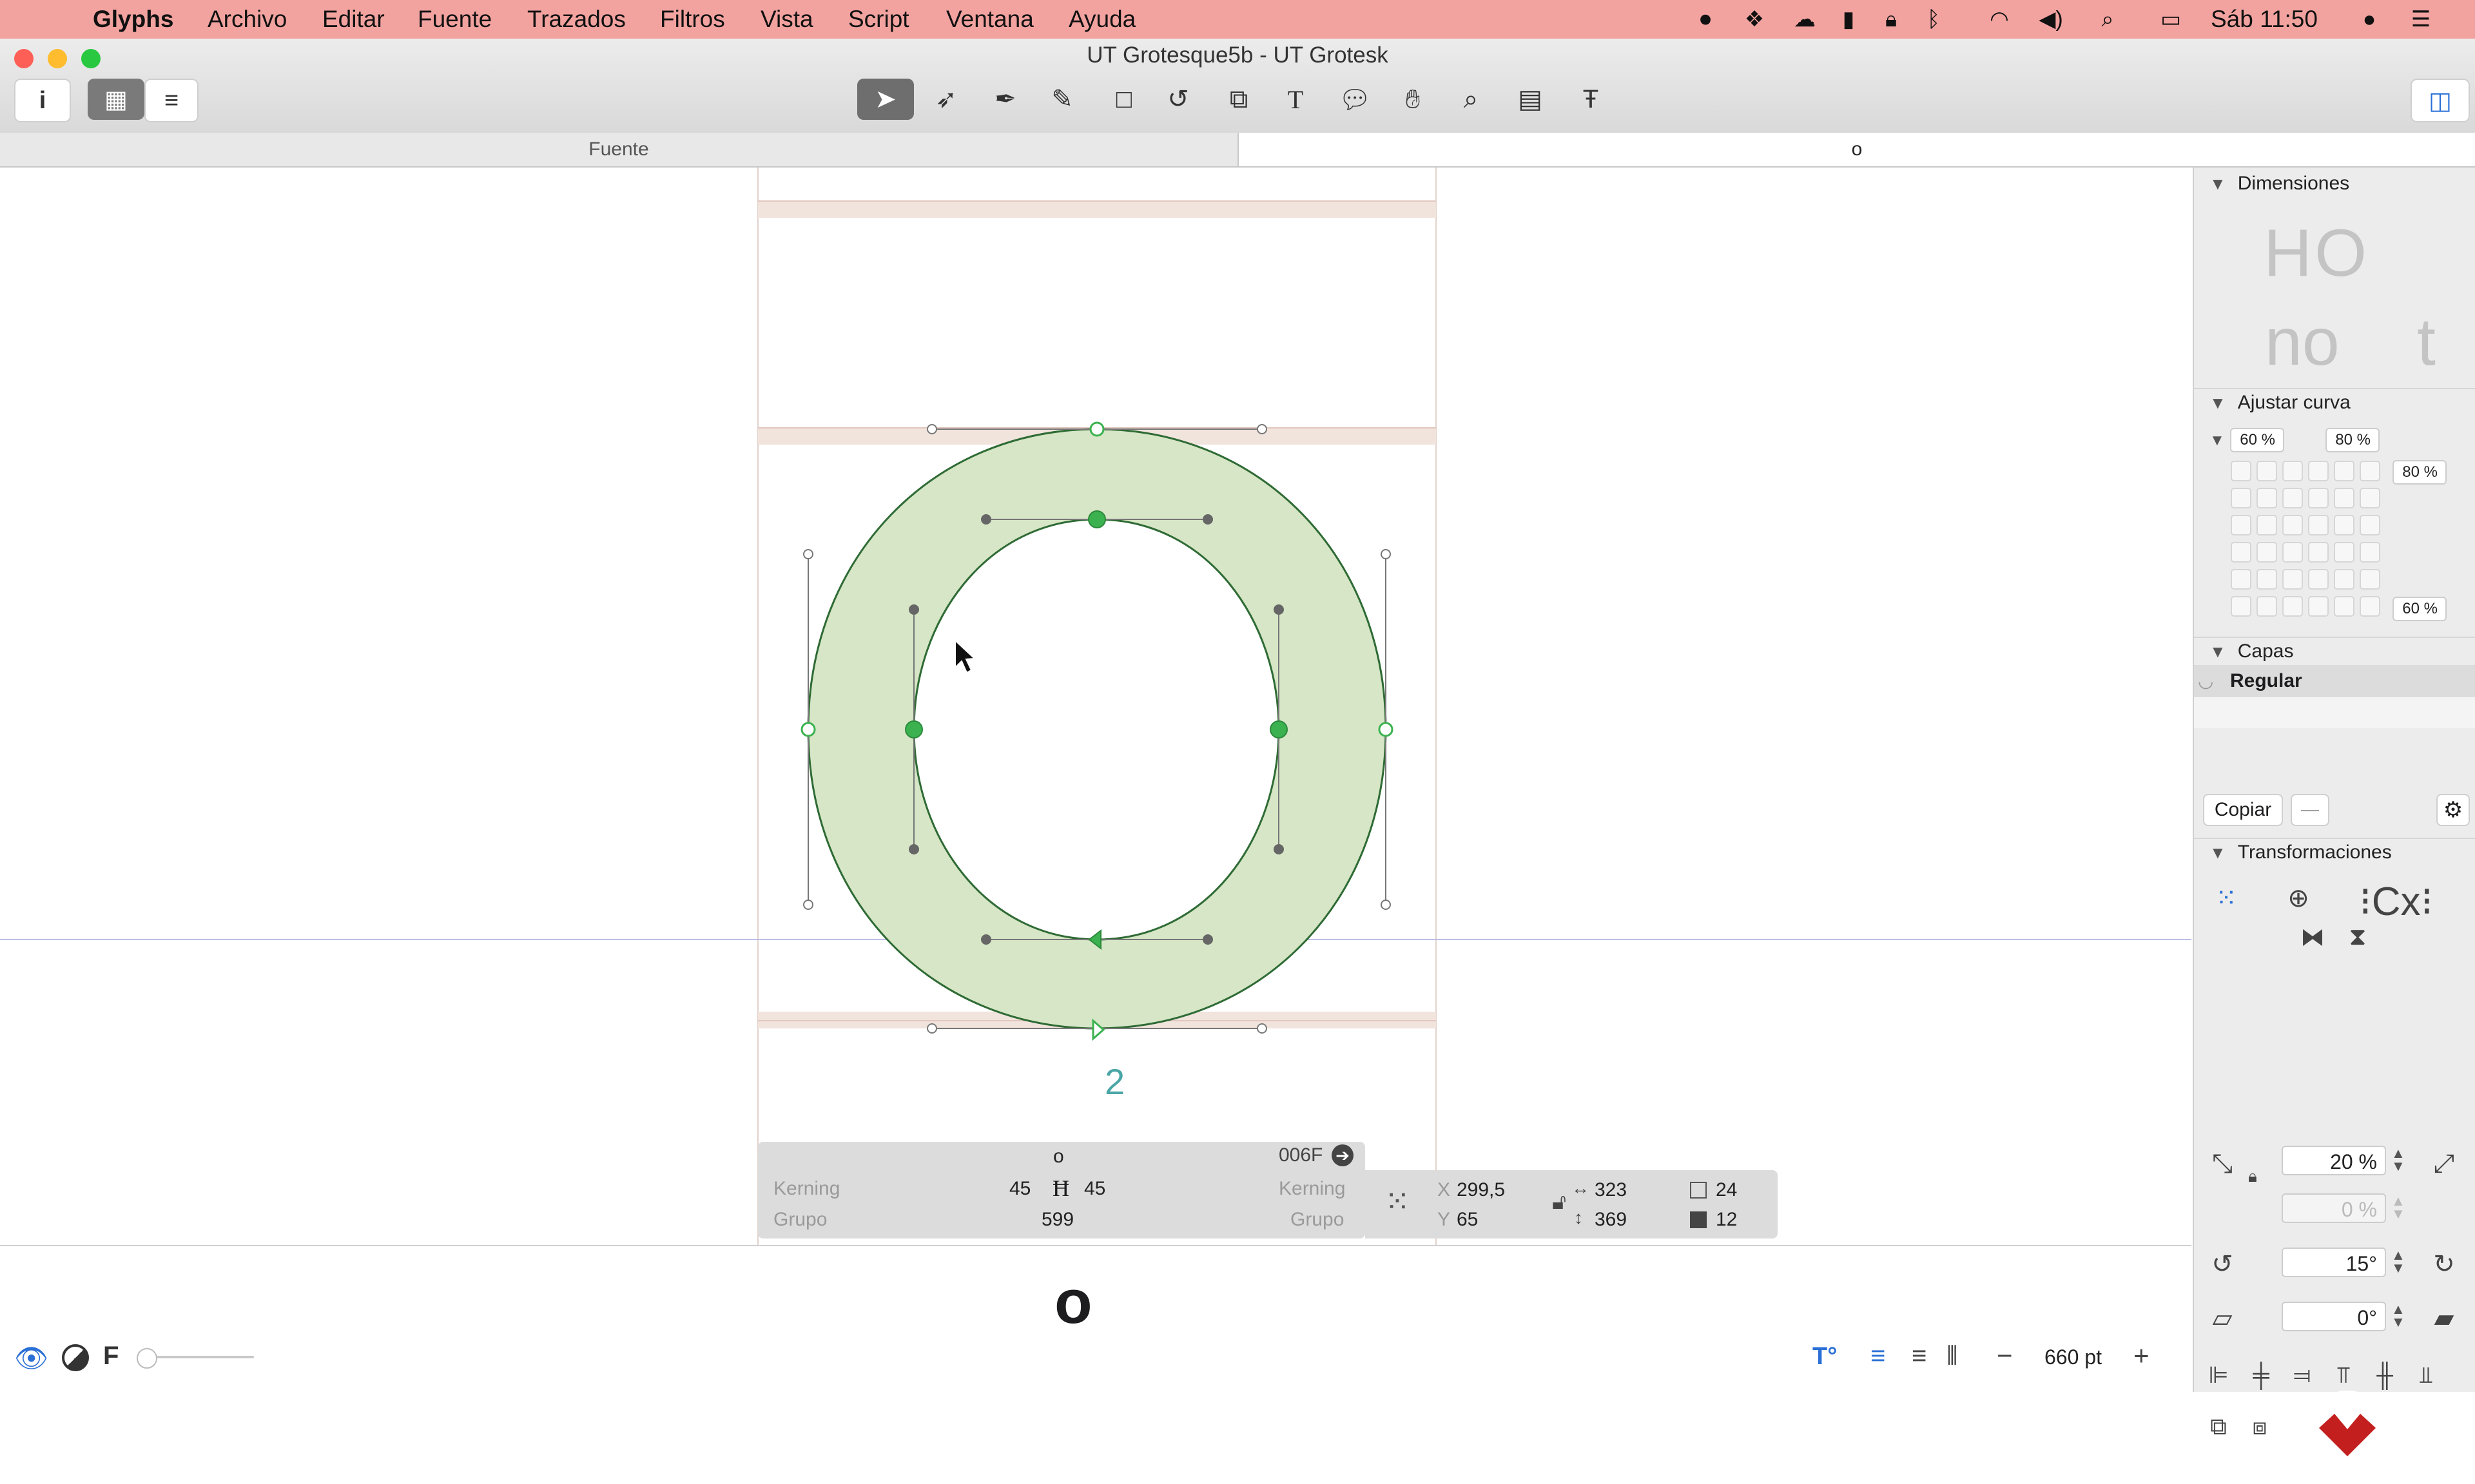 The width and height of the screenshot is (2475, 1484). What do you see at coordinates (1481, 1190) in the screenshot?
I see `x-value: 299,5` at bounding box center [1481, 1190].